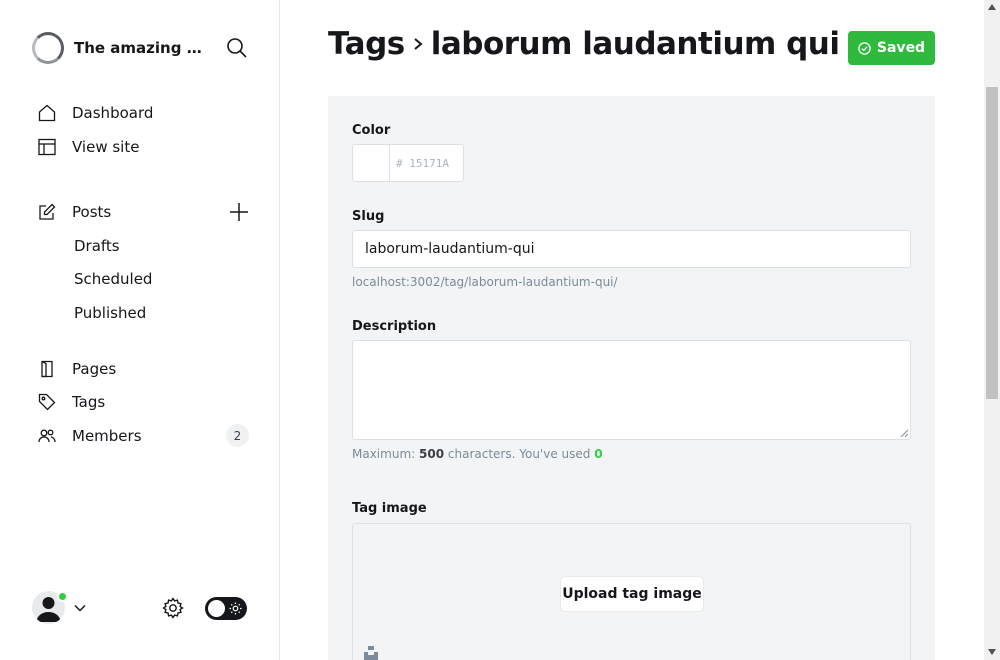  Describe the element at coordinates (371, 163) in the screenshot. I see `color-swatch` at that location.